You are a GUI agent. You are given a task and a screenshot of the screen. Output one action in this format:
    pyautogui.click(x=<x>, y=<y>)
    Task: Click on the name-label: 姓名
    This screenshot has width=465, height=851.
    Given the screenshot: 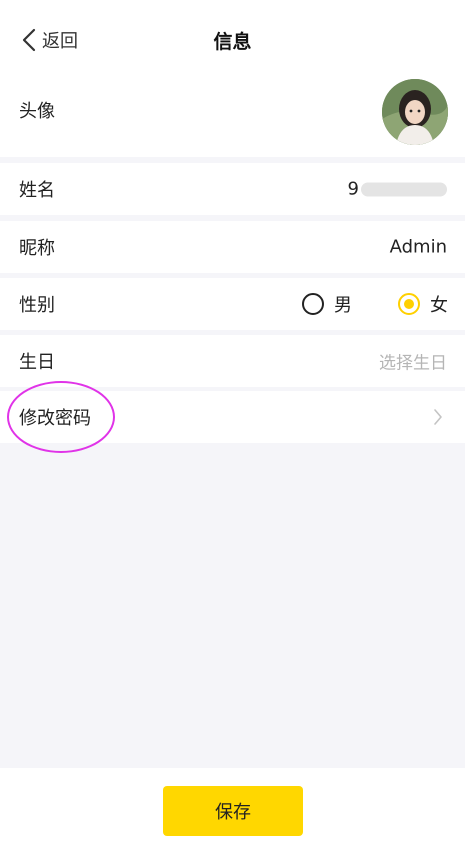 What is the action you would take?
    pyautogui.click(x=37, y=190)
    